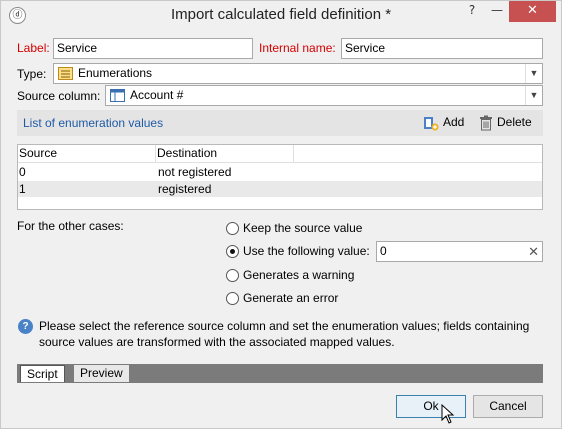  What do you see at coordinates (93, 123) in the screenshot?
I see `enum-list-title: List of enumeration values` at bounding box center [93, 123].